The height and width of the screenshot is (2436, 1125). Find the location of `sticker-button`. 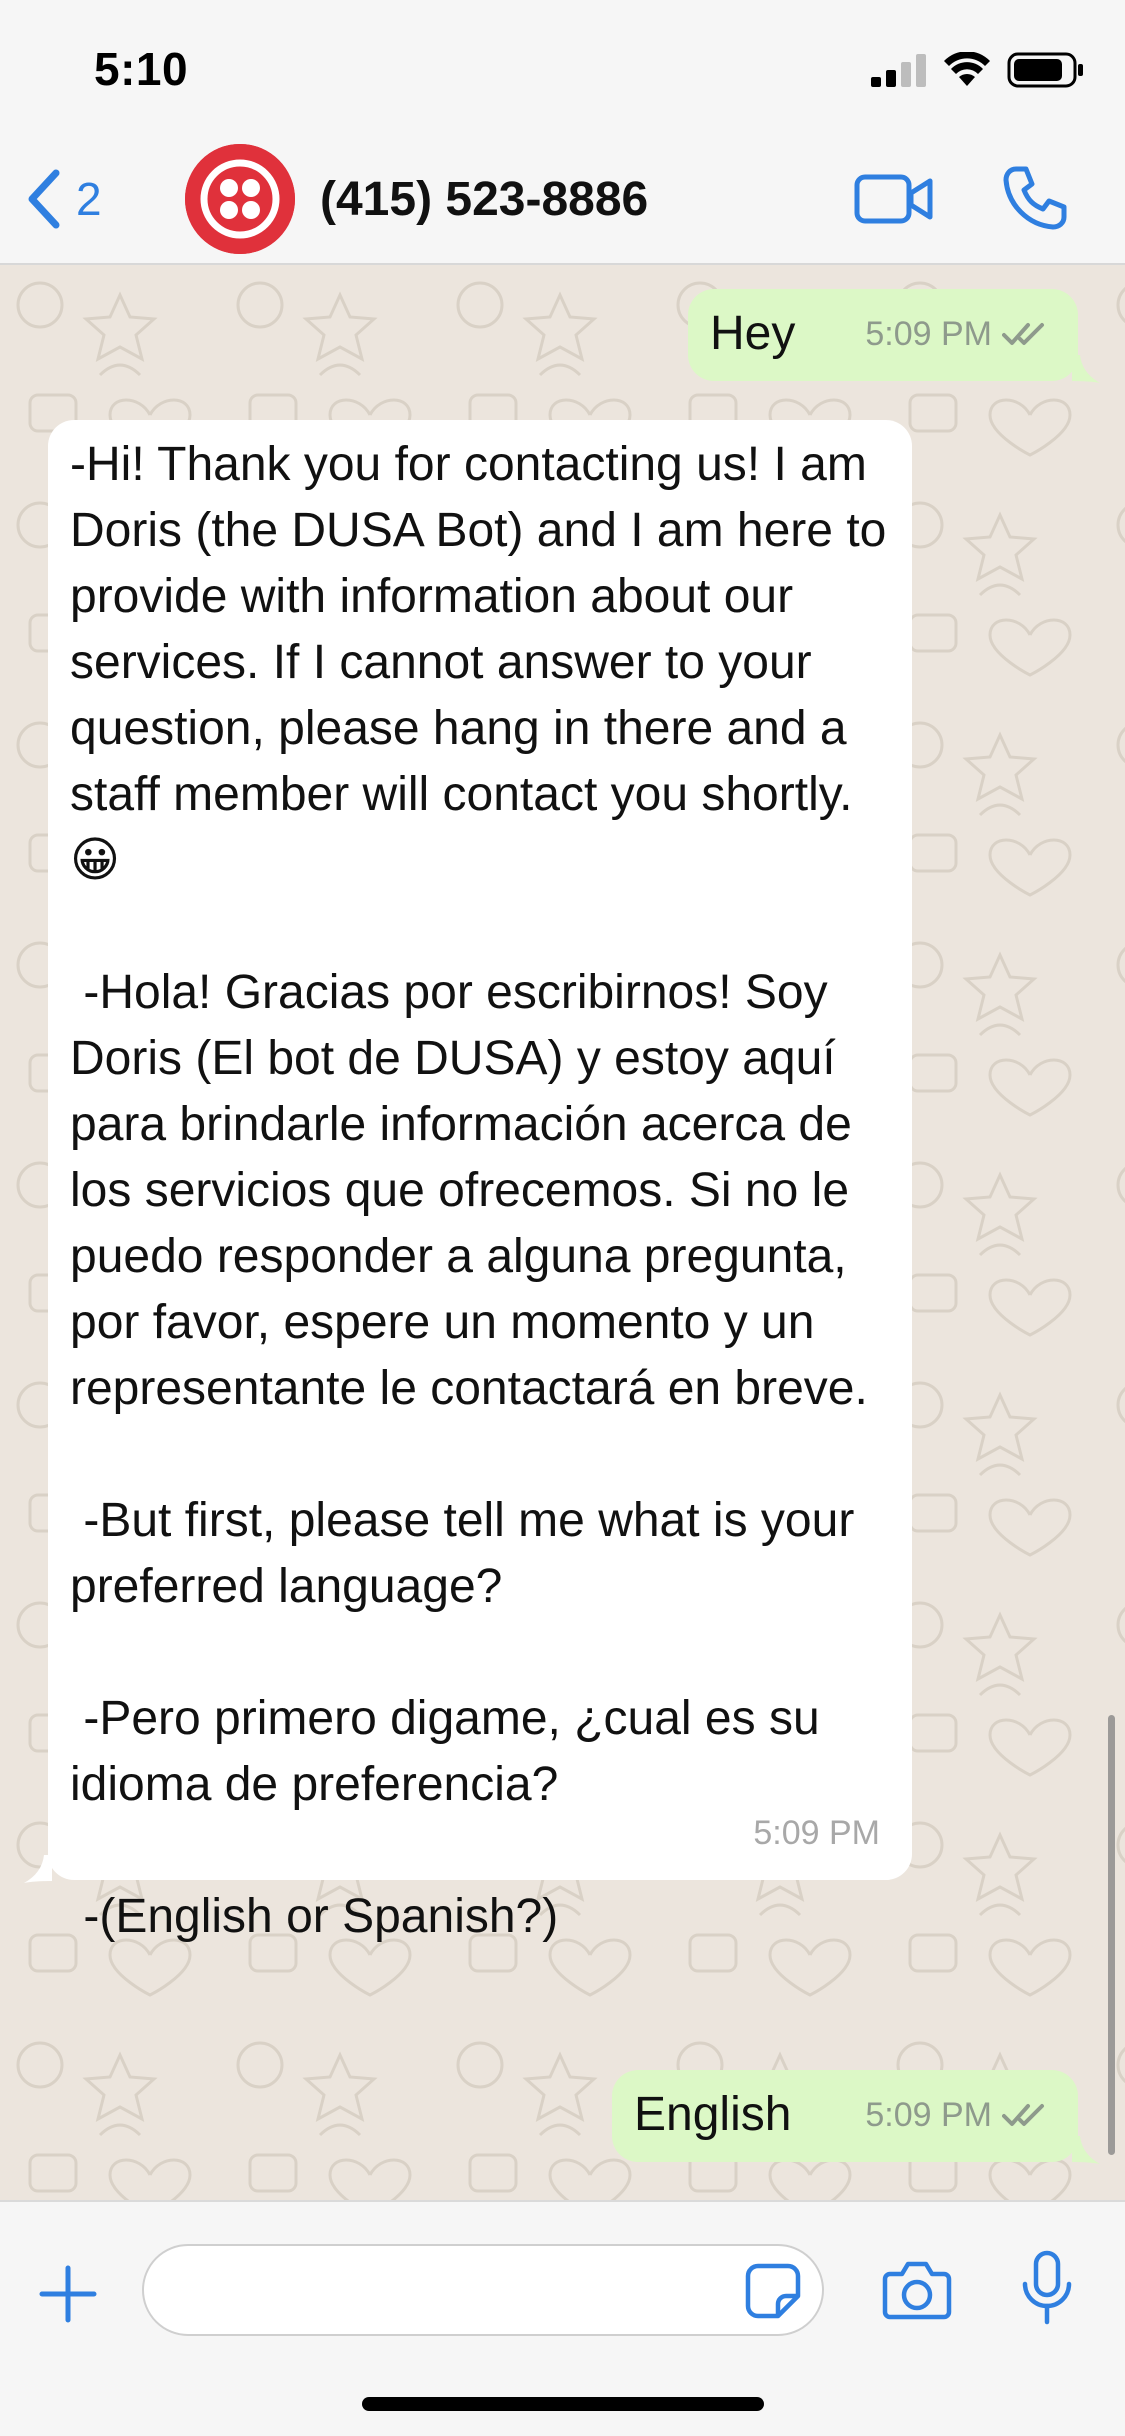

sticker-button is located at coordinates (773, 2291).